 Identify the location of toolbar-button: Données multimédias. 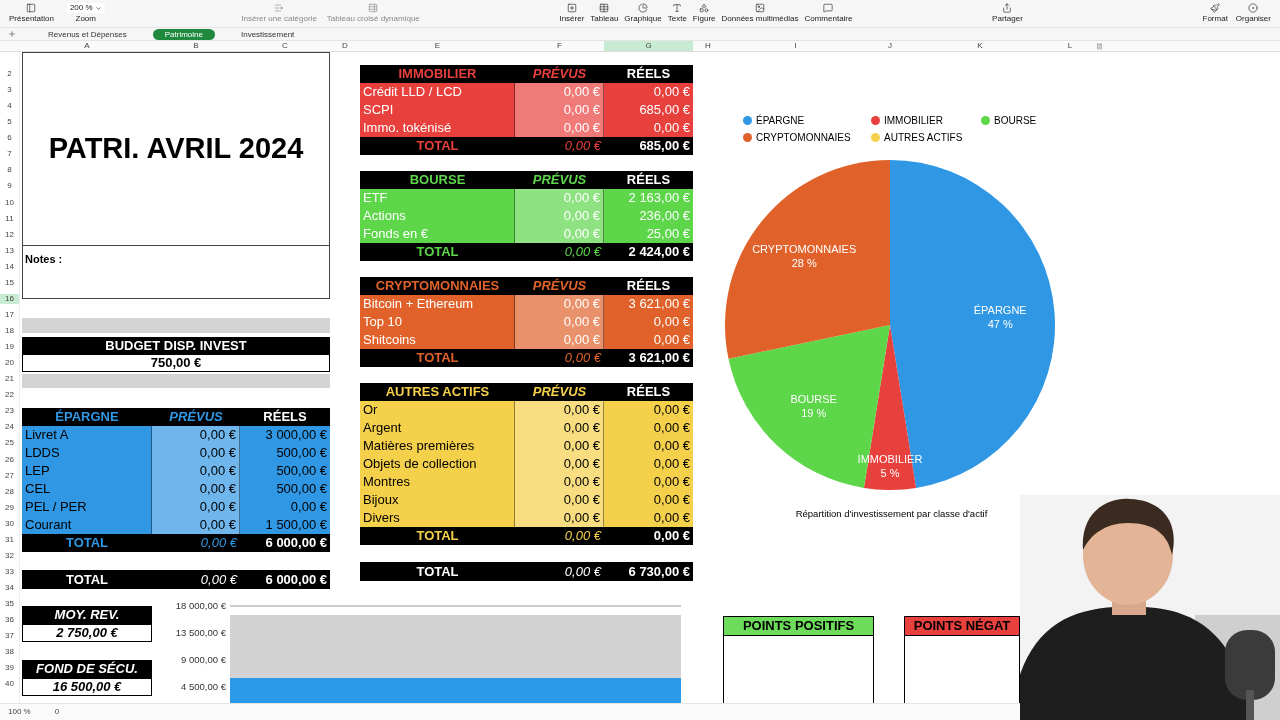
(760, 13).